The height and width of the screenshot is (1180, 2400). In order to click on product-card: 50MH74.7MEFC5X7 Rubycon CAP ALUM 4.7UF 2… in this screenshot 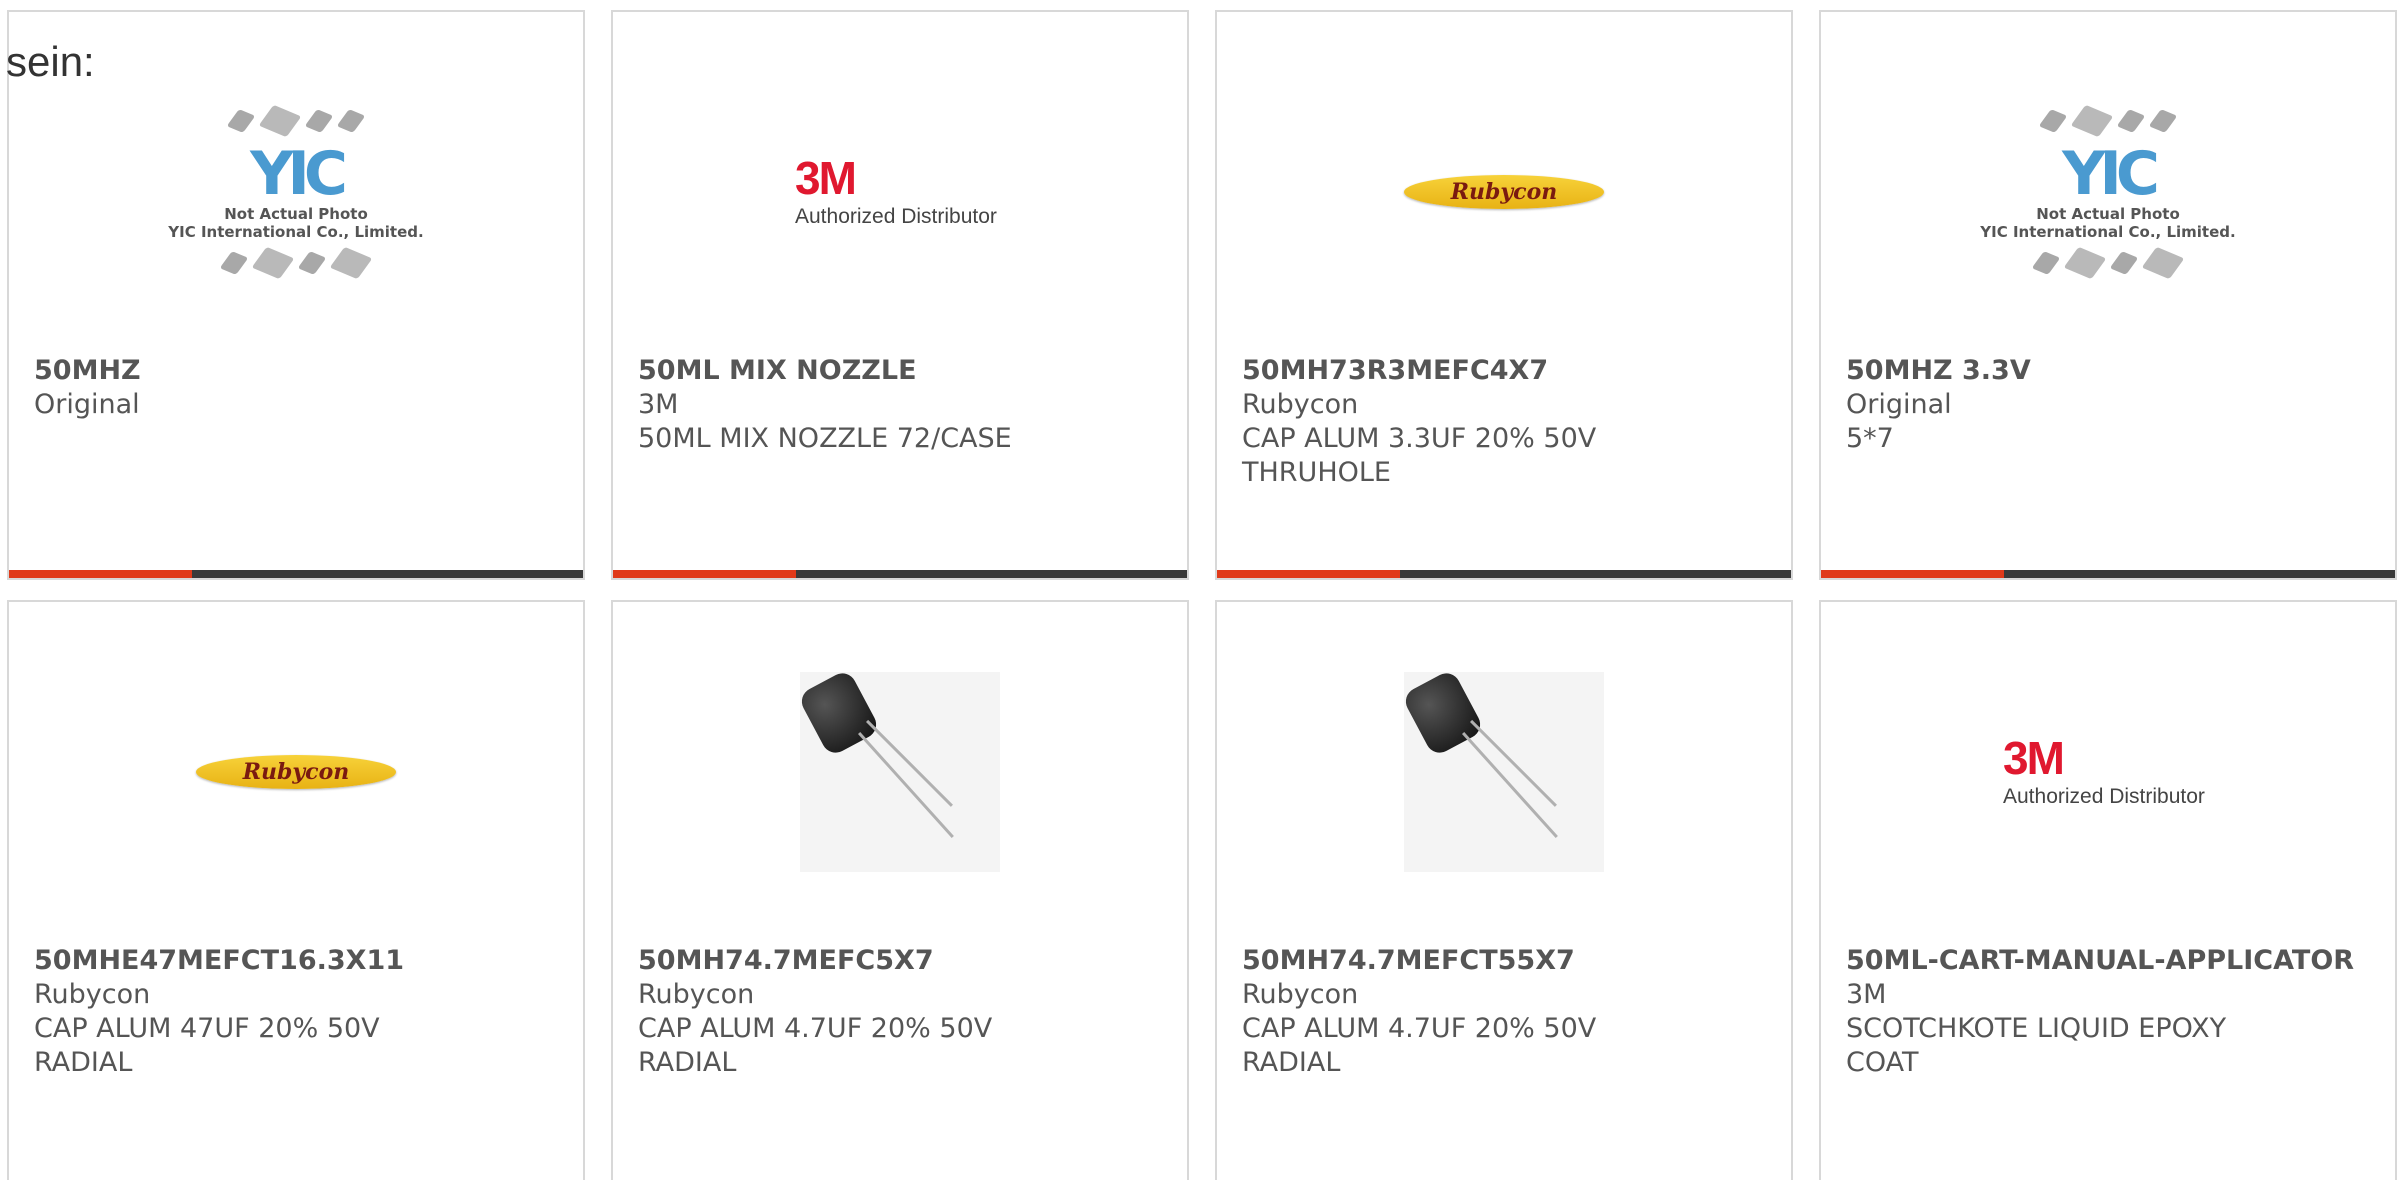, I will do `click(900, 890)`.